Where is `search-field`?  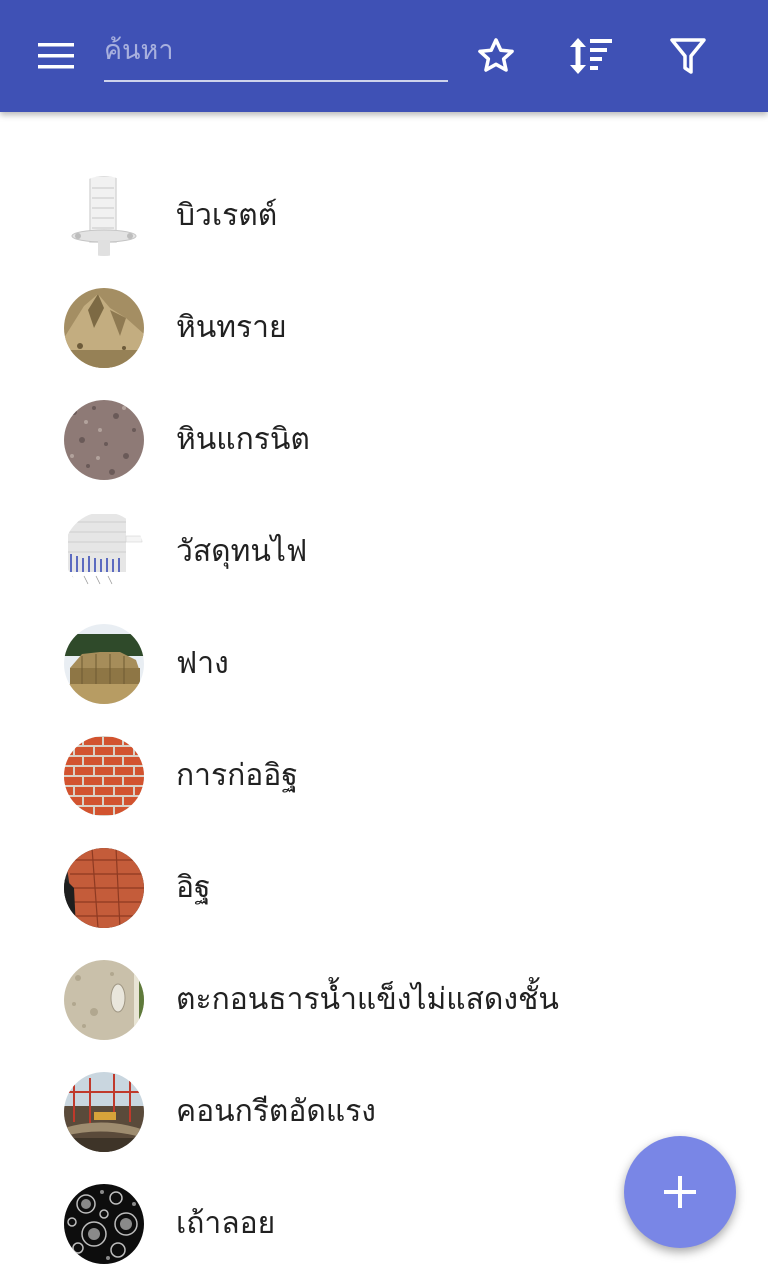
search-field is located at coordinates (276, 52).